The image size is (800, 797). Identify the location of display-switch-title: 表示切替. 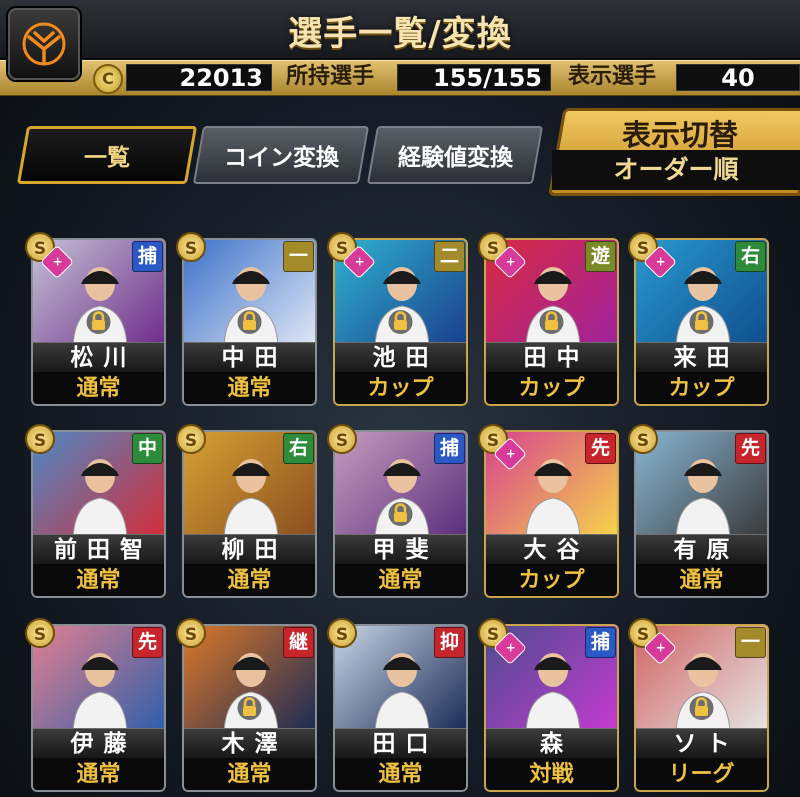
(679, 135).